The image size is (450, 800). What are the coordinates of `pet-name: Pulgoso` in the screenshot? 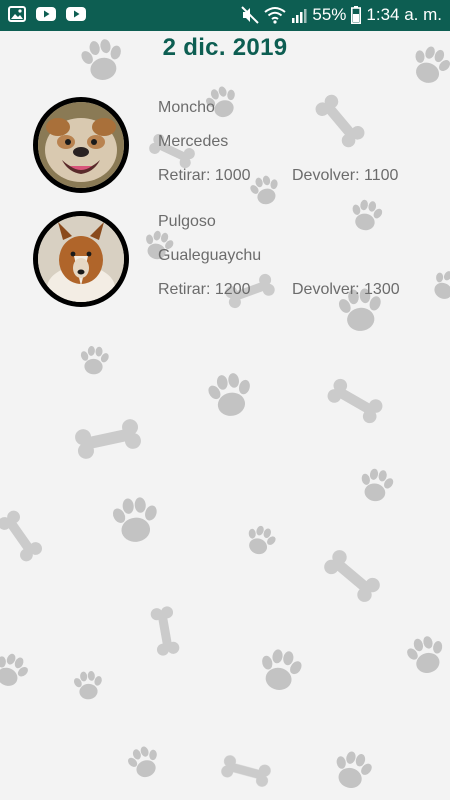 It's located at (187, 221).